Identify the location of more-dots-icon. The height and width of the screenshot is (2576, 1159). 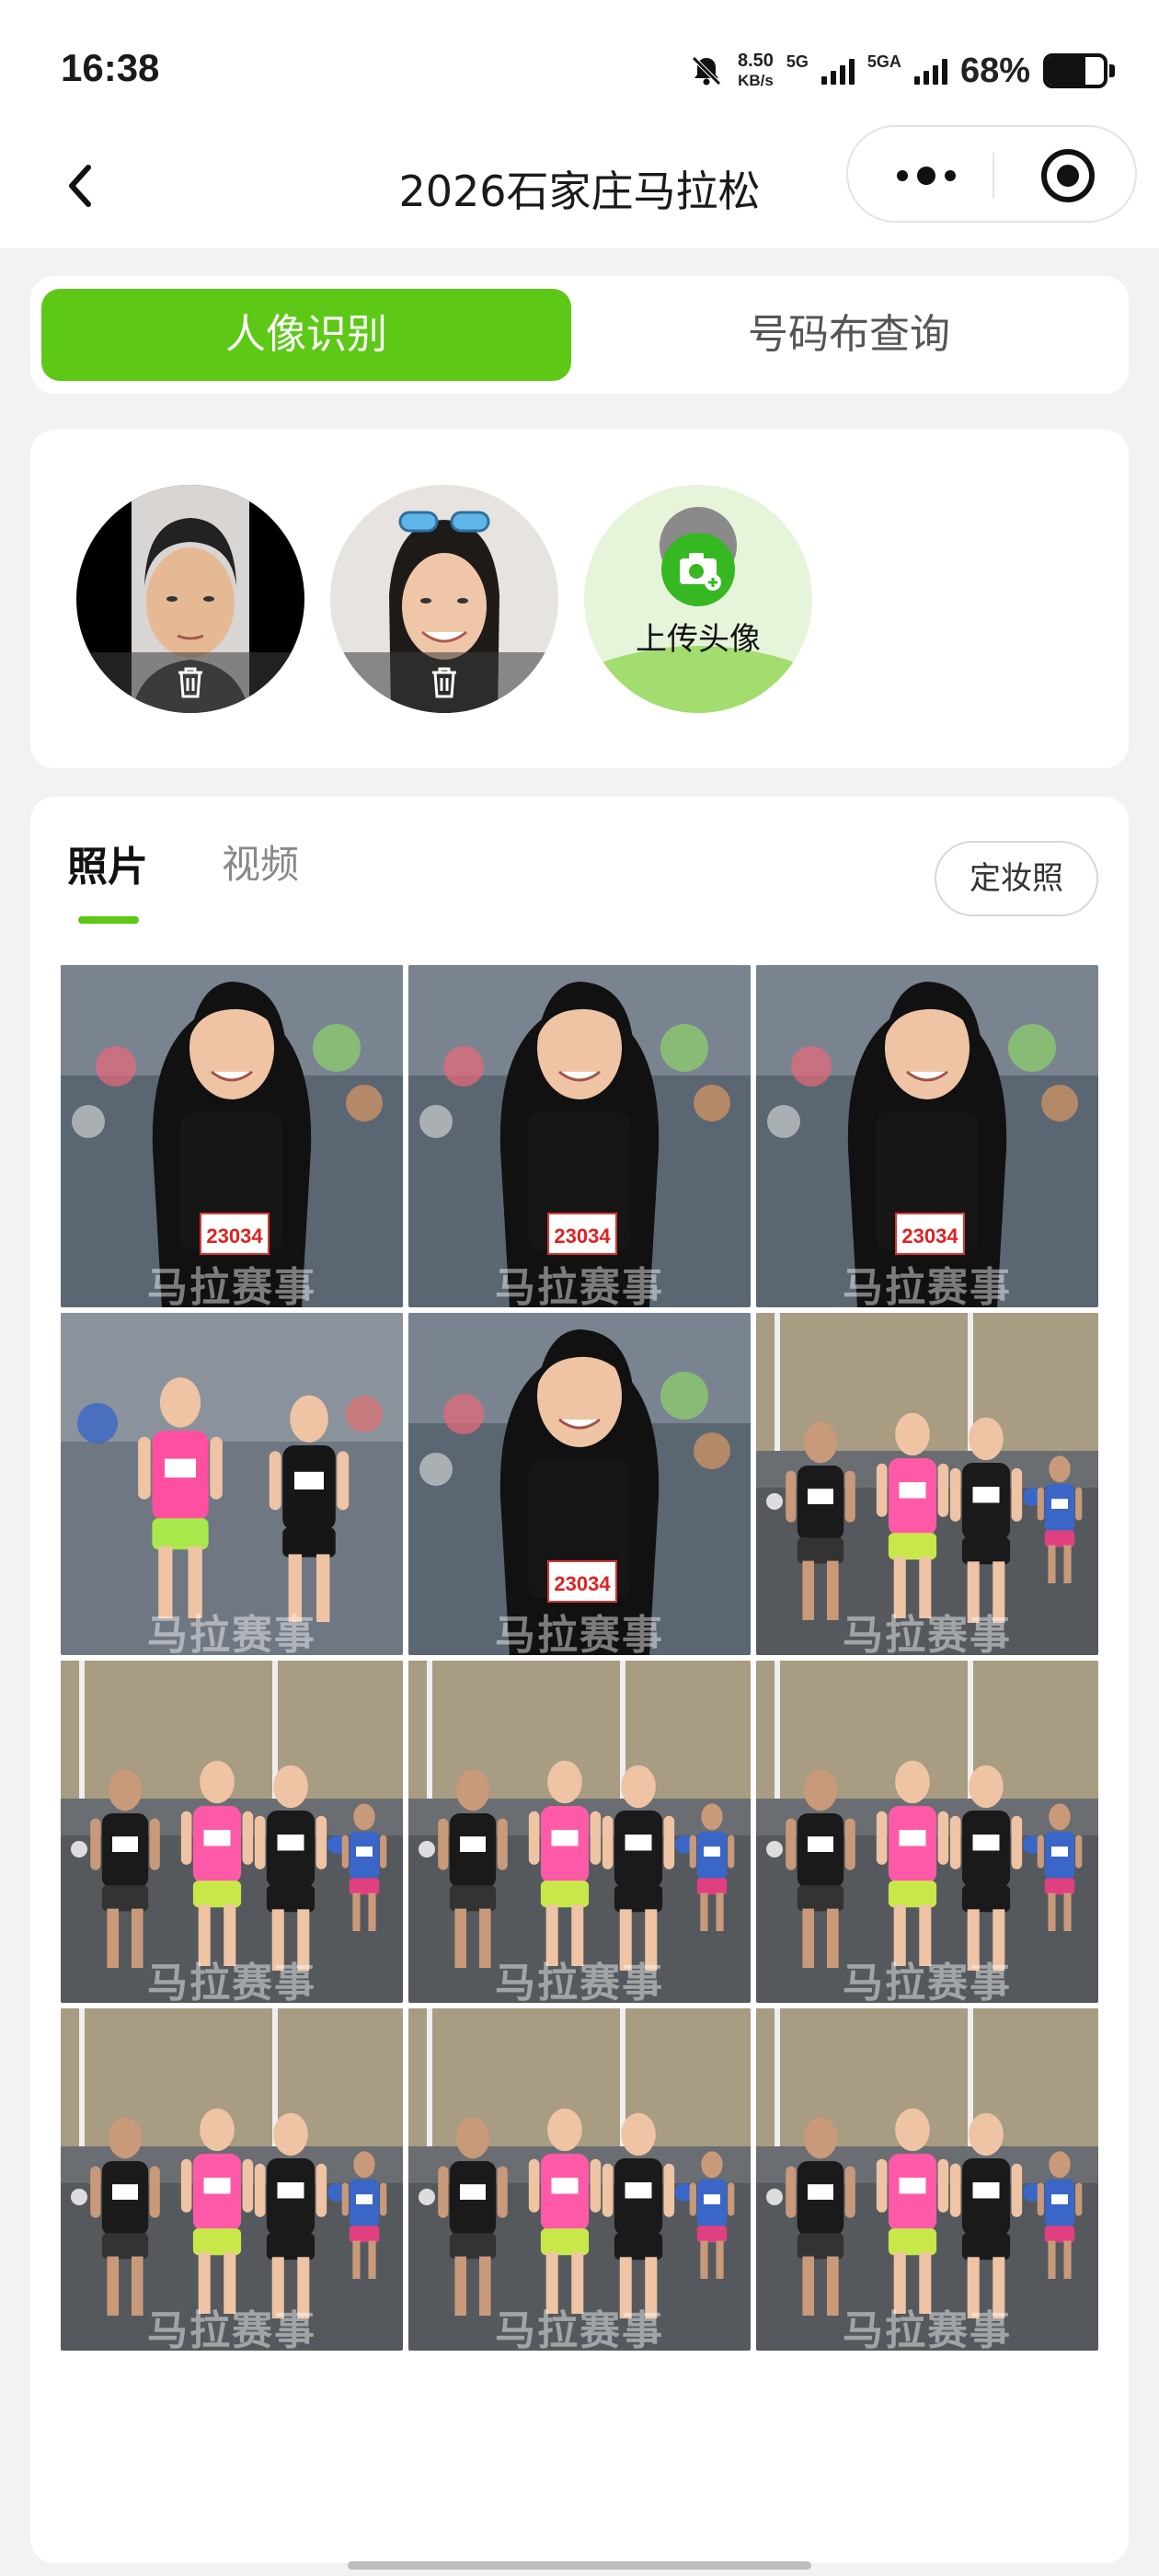
(926, 176).